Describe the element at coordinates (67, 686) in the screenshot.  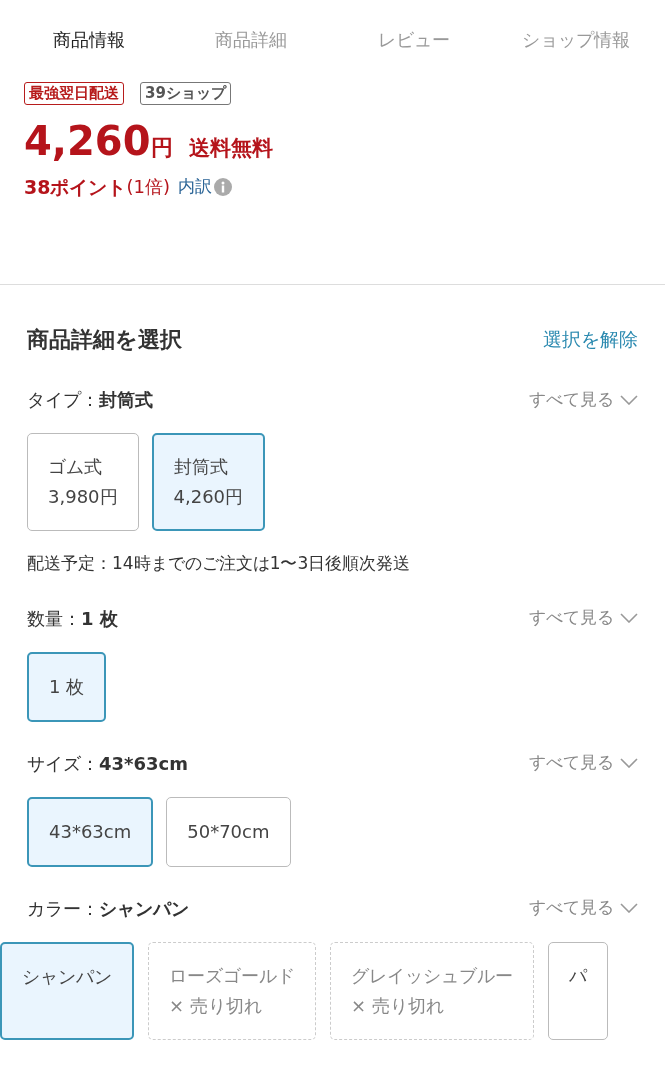
I see `option-button: 1 枚` at that location.